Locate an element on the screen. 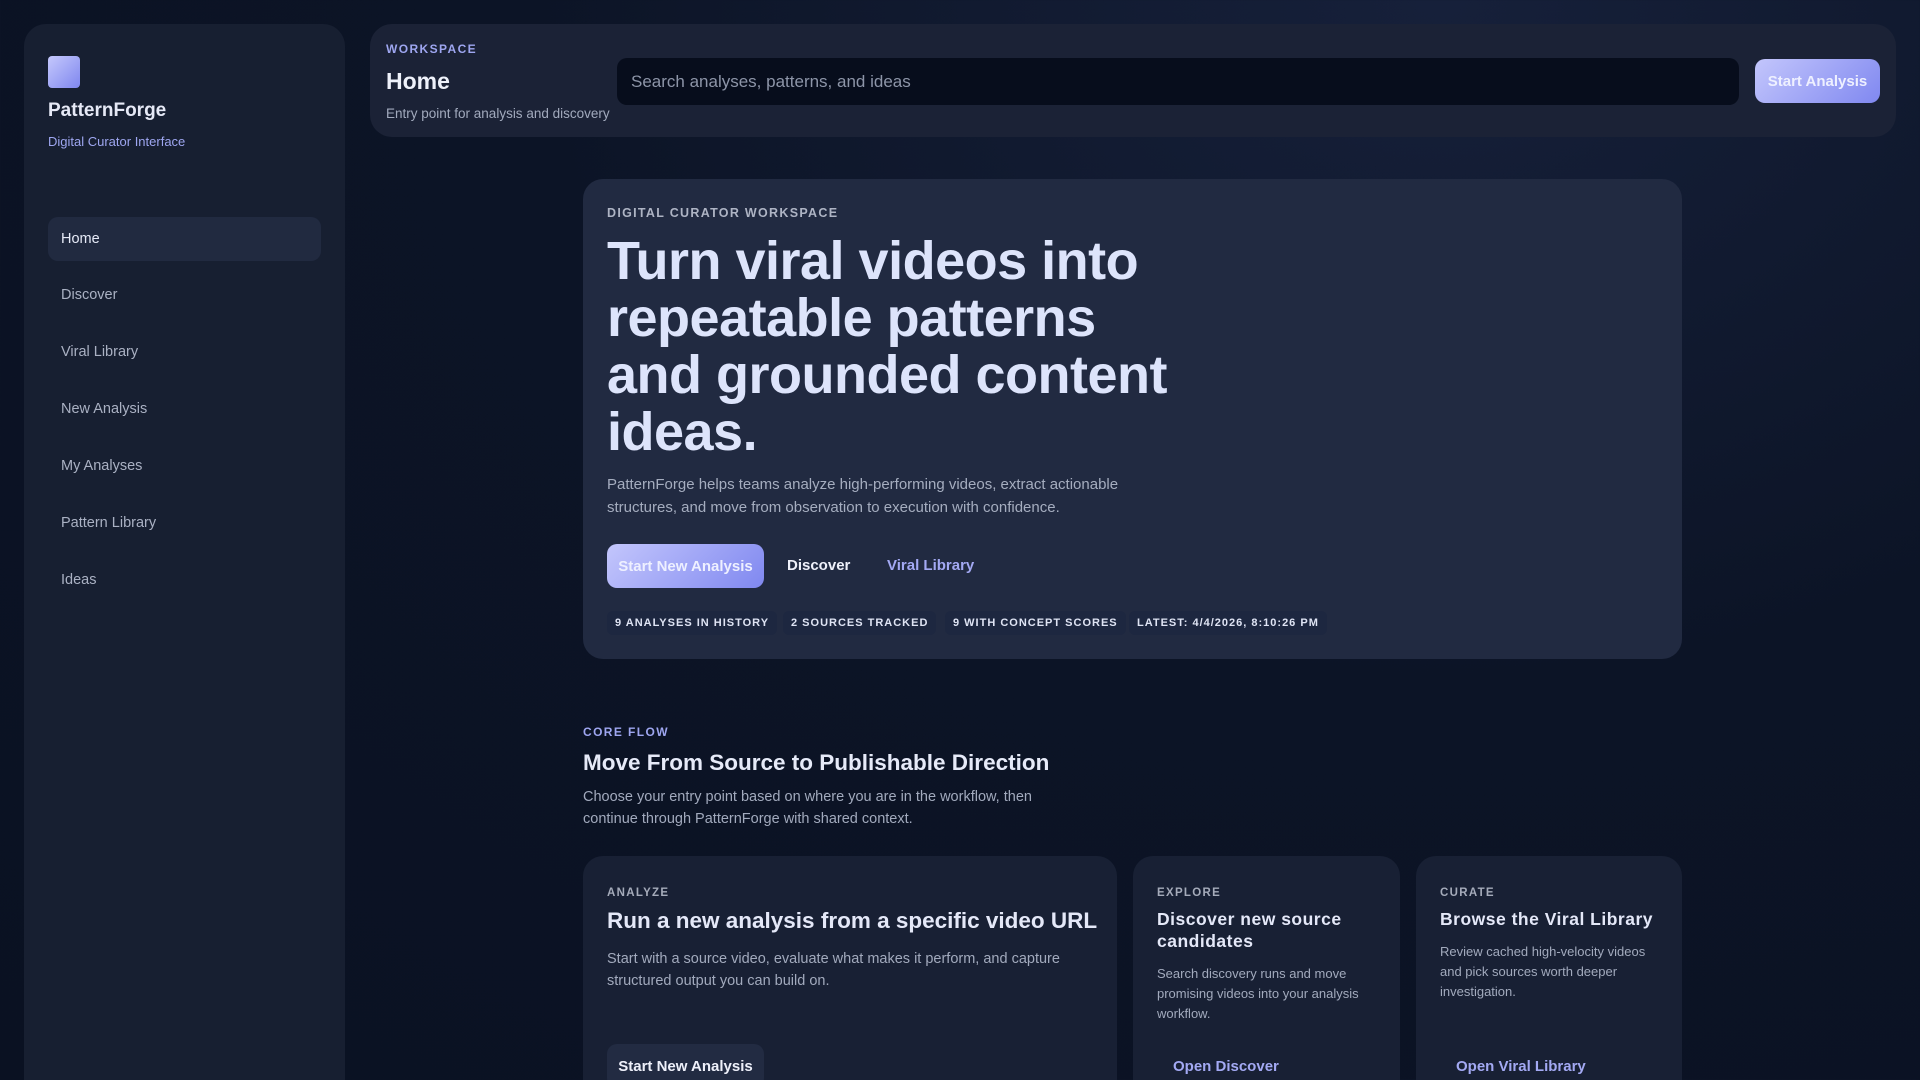  start-analysis-button: Start Analysis is located at coordinates (1817, 81).